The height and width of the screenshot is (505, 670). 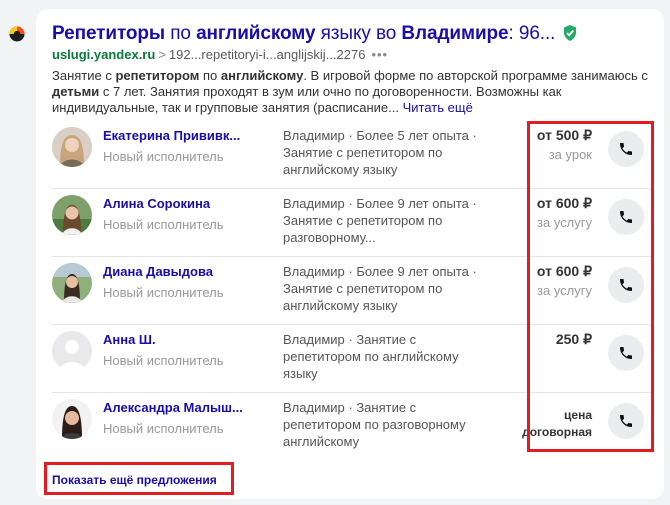 I want to click on title-part: Репетиторы, so click(x=109, y=33).